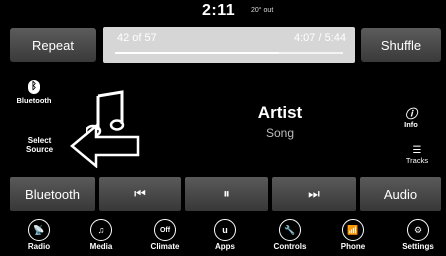  Describe the element at coordinates (410, 114) in the screenshot. I see `info-icon: ⓘ` at that location.